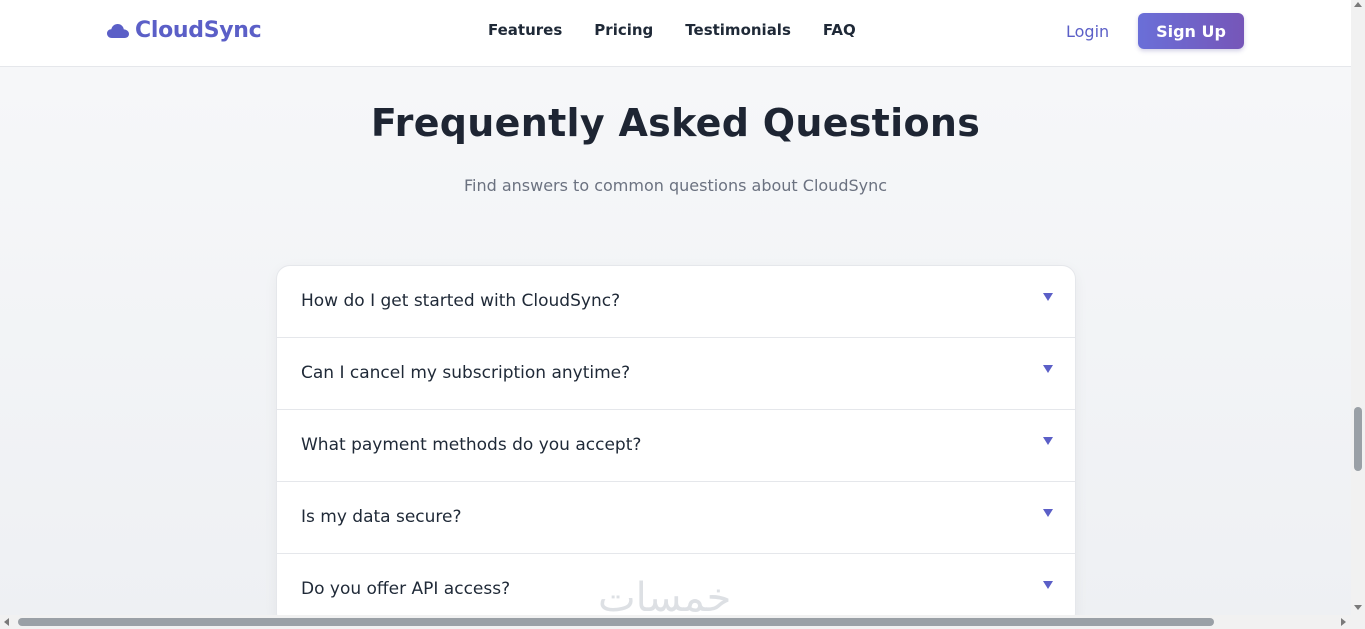 This screenshot has height=629, width=1365. What do you see at coordinates (672, 30) in the screenshot?
I see `main-nav: Features Pricing Testimonials FAQ` at bounding box center [672, 30].